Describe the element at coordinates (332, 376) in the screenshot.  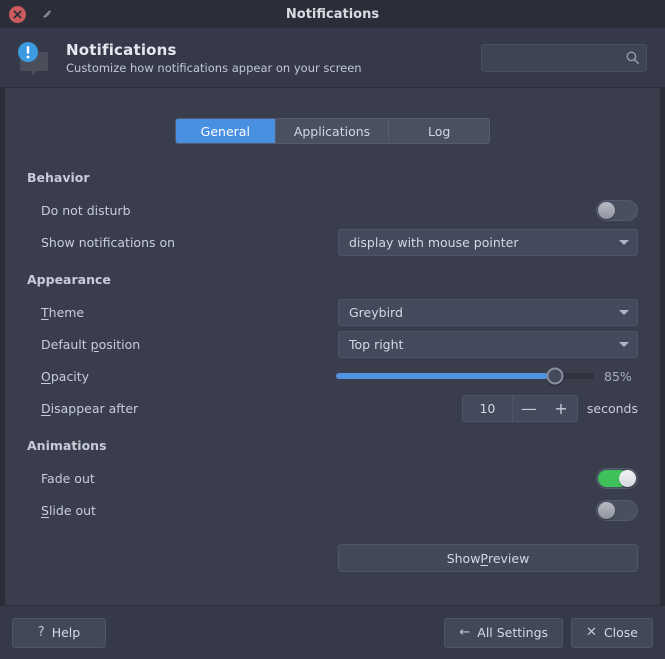
I see `row-opacity: Opacity 85%` at that location.